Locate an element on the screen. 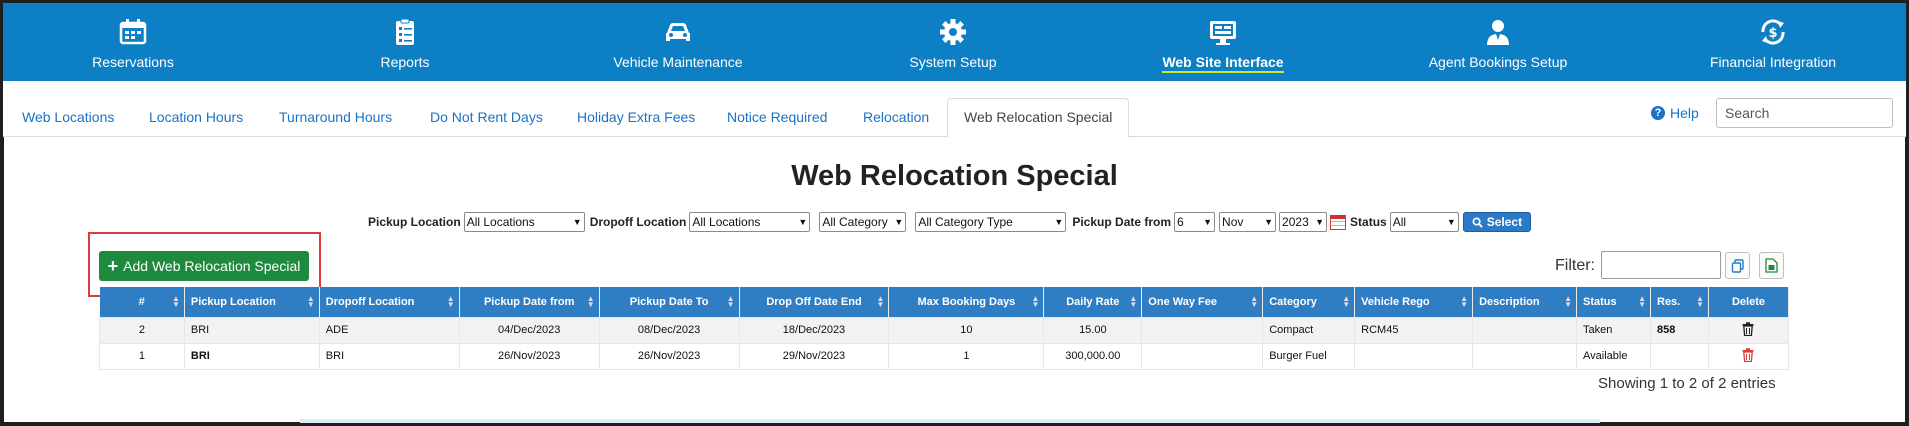 Image resolution: width=1909 pixels, height=426 pixels. tab-relocation: Relocation is located at coordinates (896, 117).